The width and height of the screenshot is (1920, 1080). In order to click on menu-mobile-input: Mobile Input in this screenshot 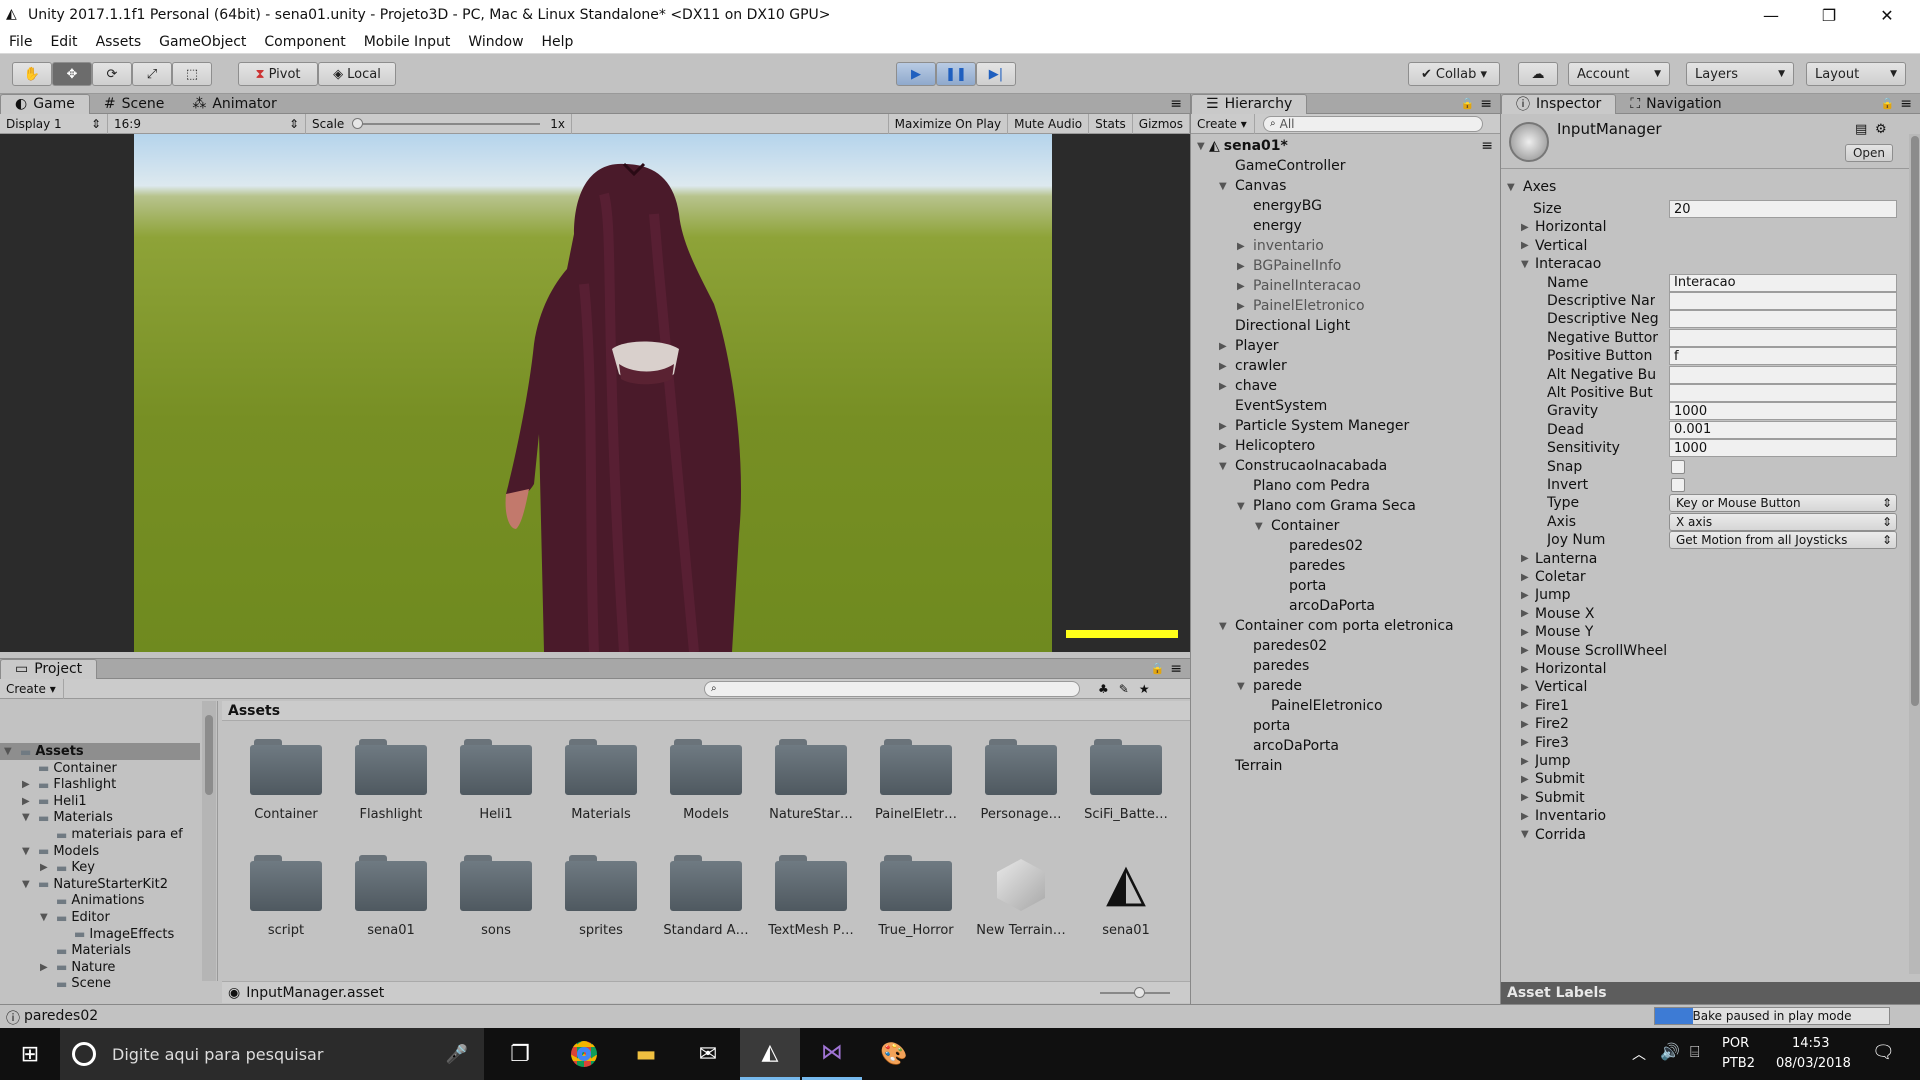, I will do `click(407, 42)`.